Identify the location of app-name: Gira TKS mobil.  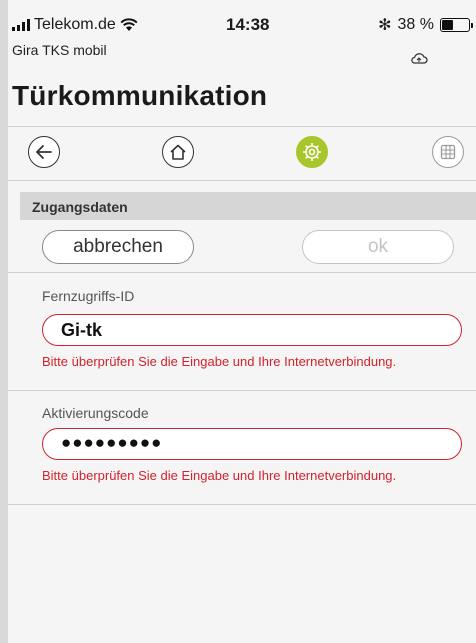
(59, 50).